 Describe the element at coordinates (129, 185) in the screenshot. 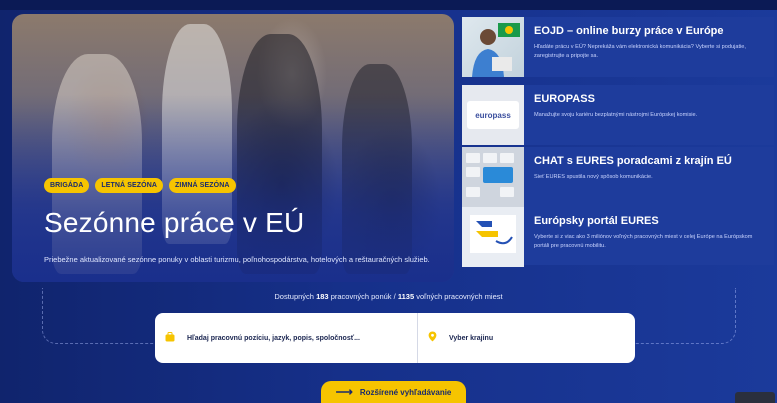

I see `tag-letna-sezona: LETNÁ SEZÓNA` at that location.